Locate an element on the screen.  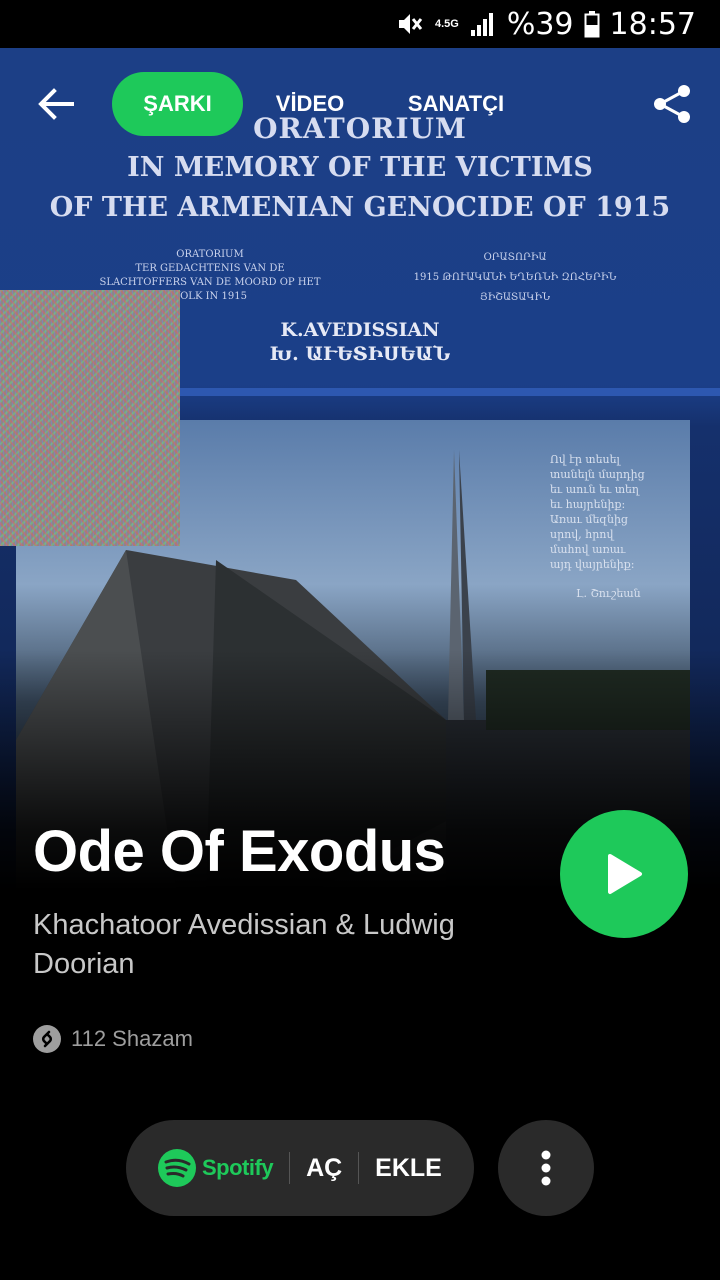
corrupted-image-block is located at coordinates (90, 418).